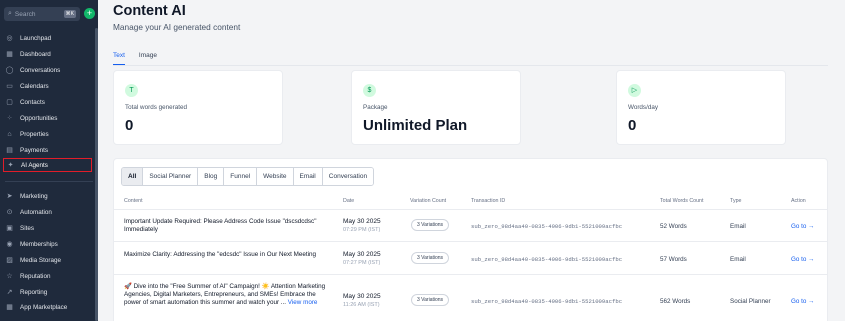 Image resolution: width=845 pixels, height=321 pixels. Describe the element at coordinates (34, 165) in the screenshot. I see `sidebar-item-label: AI Agents` at that location.